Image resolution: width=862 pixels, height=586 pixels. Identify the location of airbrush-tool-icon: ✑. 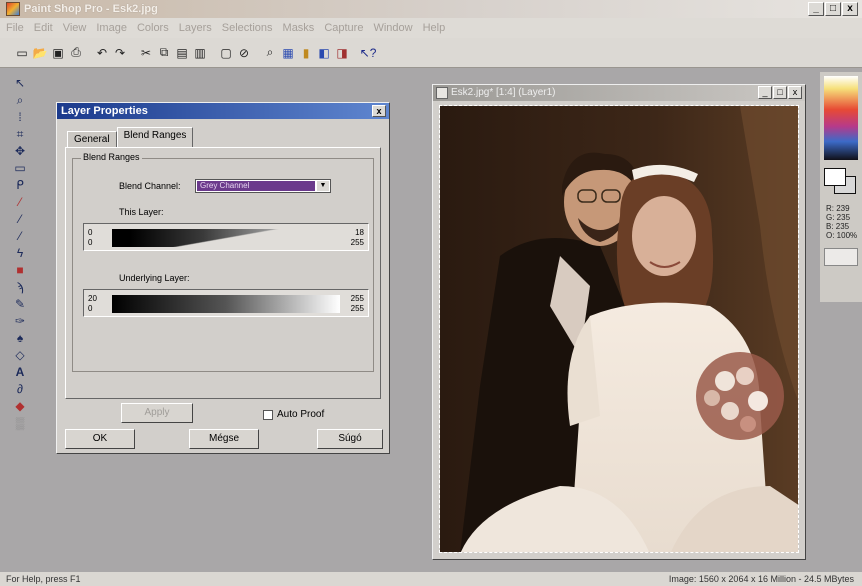
(20, 321).